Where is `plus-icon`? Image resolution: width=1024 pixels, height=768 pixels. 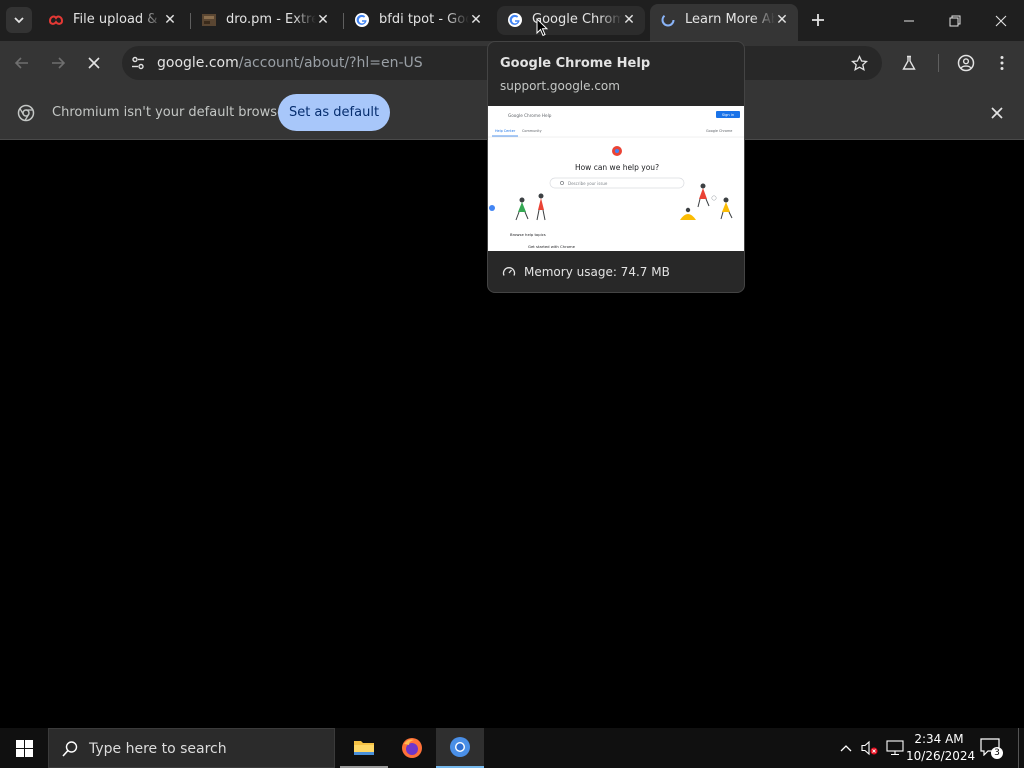 plus-icon is located at coordinates (818, 20).